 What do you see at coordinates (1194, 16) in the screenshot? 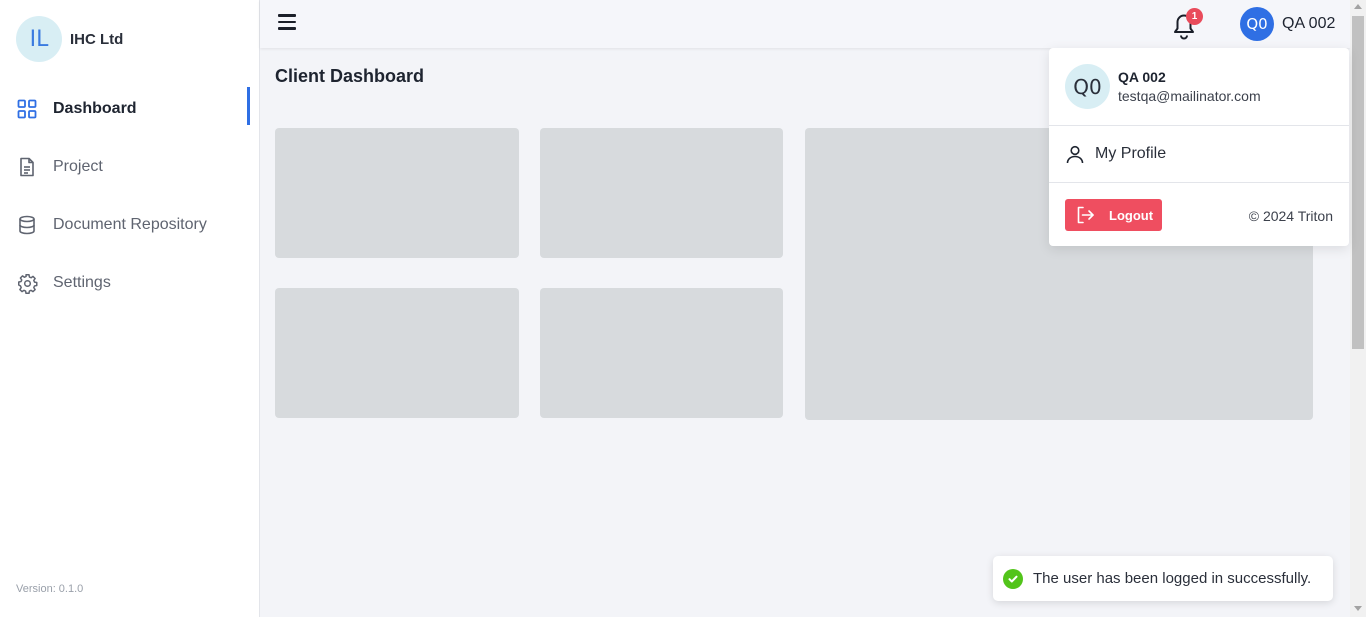
I see `notification-count-badge: 1` at bounding box center [1194, 16].